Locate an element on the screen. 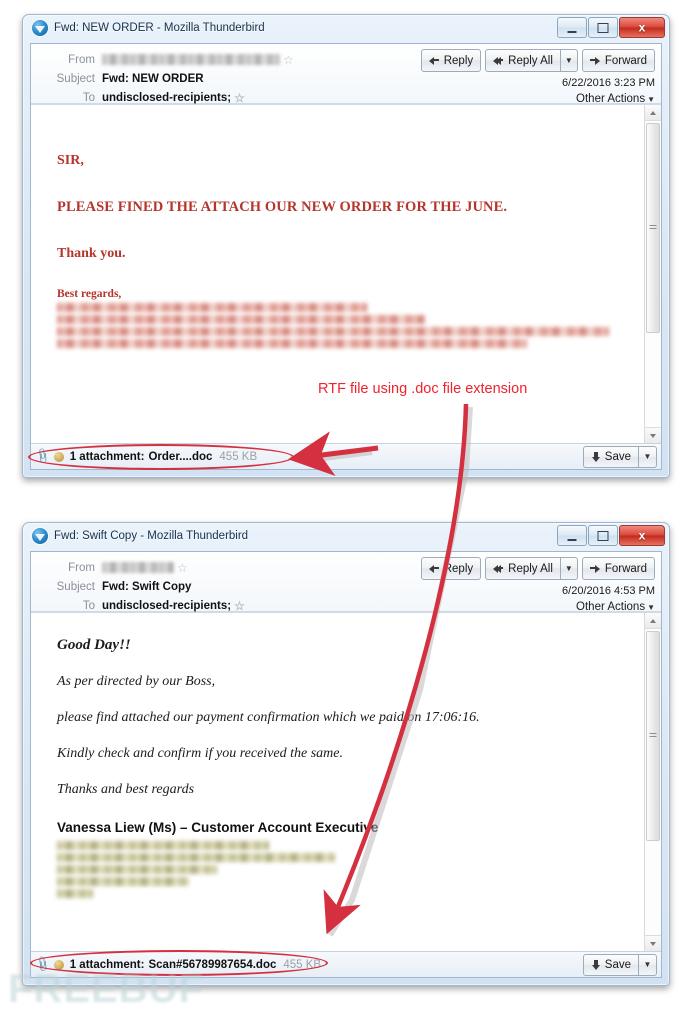  window-controls-2: x is located at coordinates (610, 535).